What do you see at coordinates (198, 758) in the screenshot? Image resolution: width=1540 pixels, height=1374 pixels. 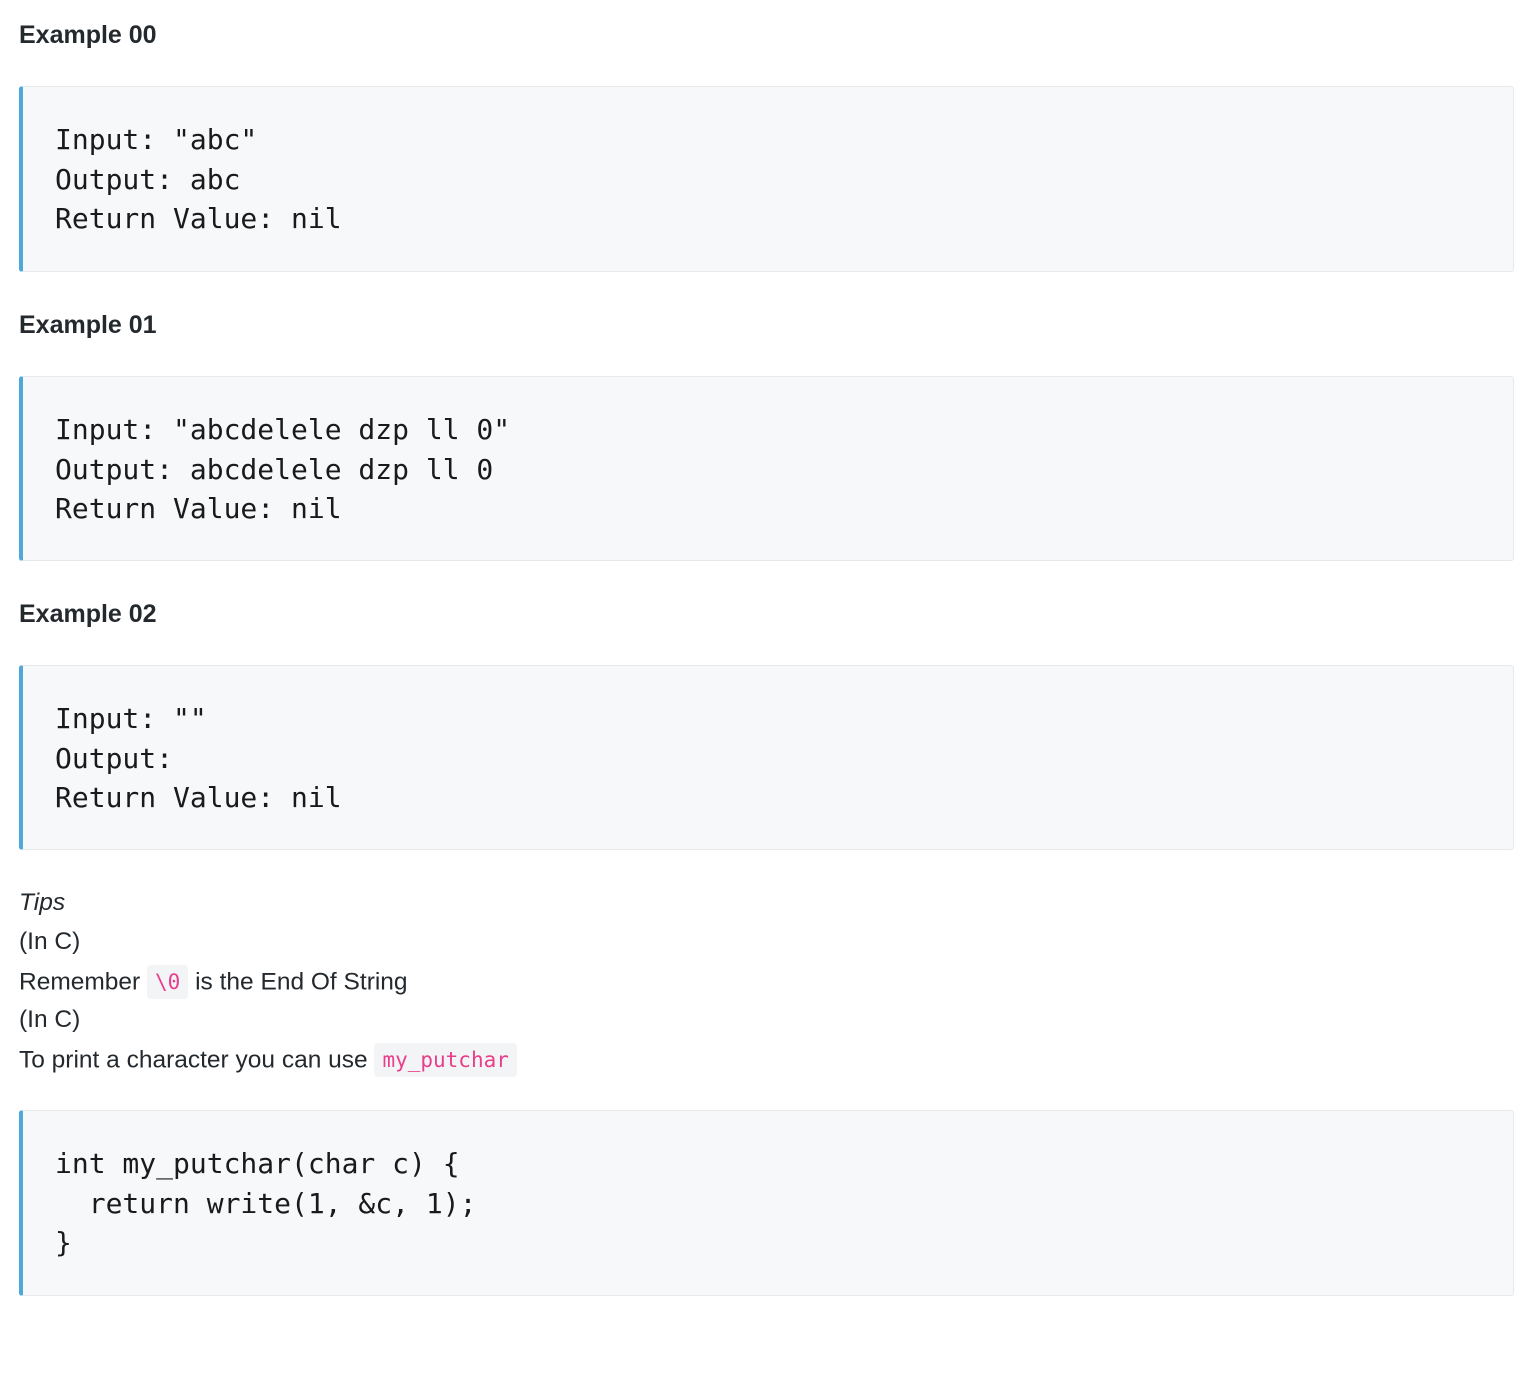 I see `example-02-code: Input: "" Output: Return Value: nil` at bounding box center [198, 758].